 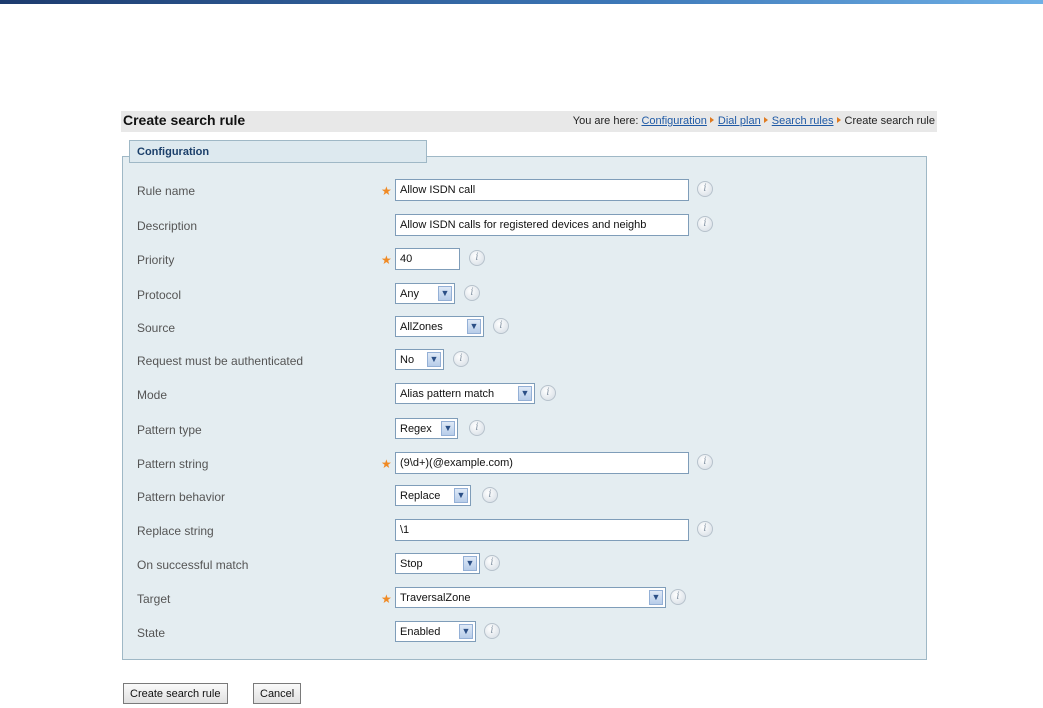 I want to click on request-authenticated-value: No, so click(x=407, y=360).